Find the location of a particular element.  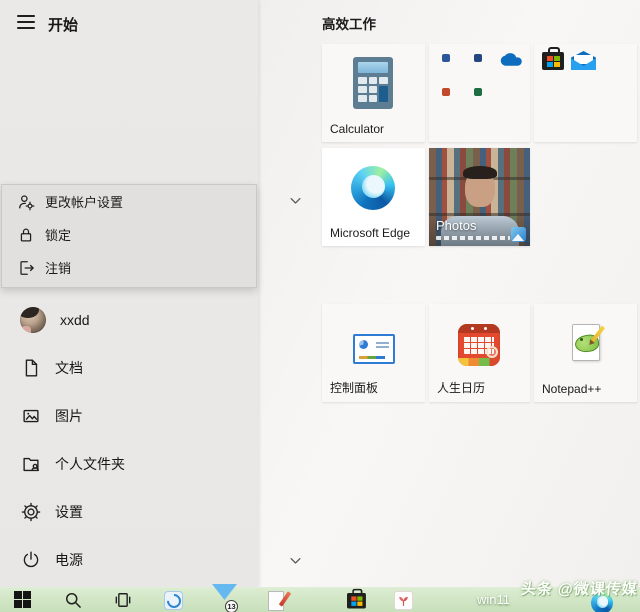

start-button-windows-logo is located at coordinates (22, 599).